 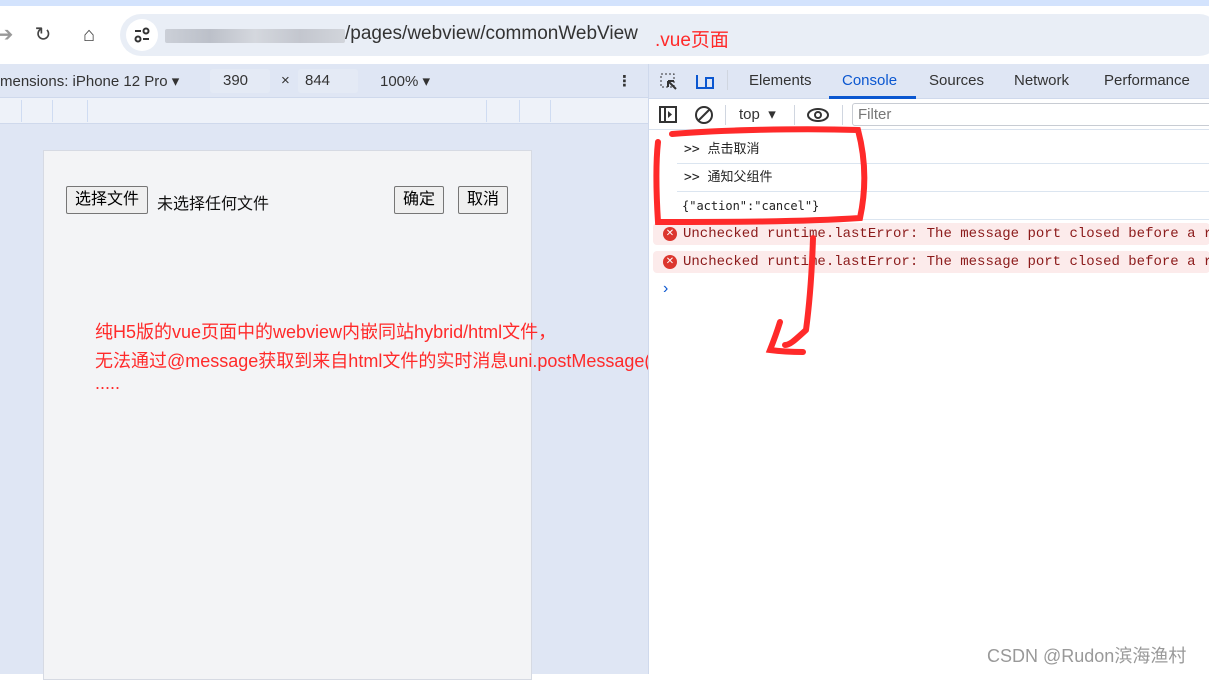 What do you see at coordinates (780, 80) in the screenshot?
I see `tab-elements: Elements` at bounding box center [780, 80].